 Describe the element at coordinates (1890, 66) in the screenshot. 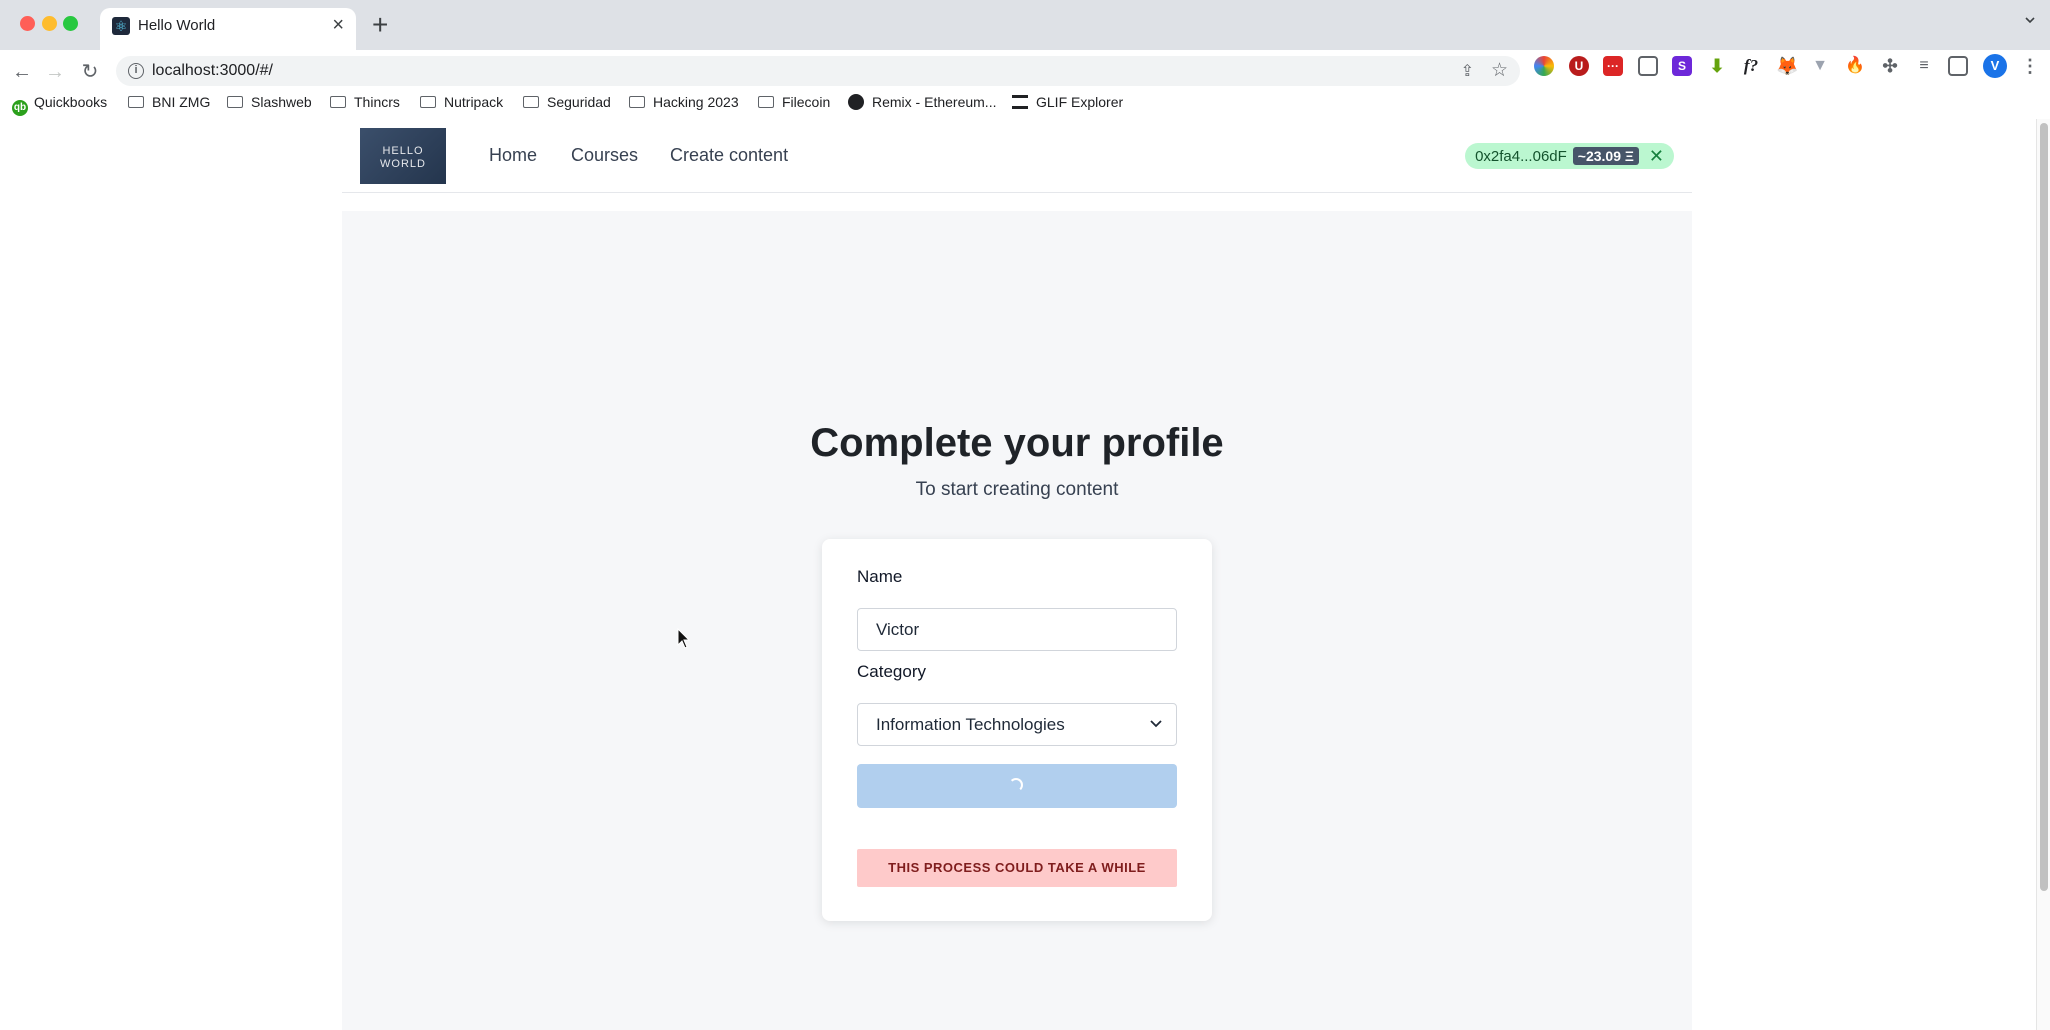

I see `extensions-puzzle-icon: ✣` at that location.